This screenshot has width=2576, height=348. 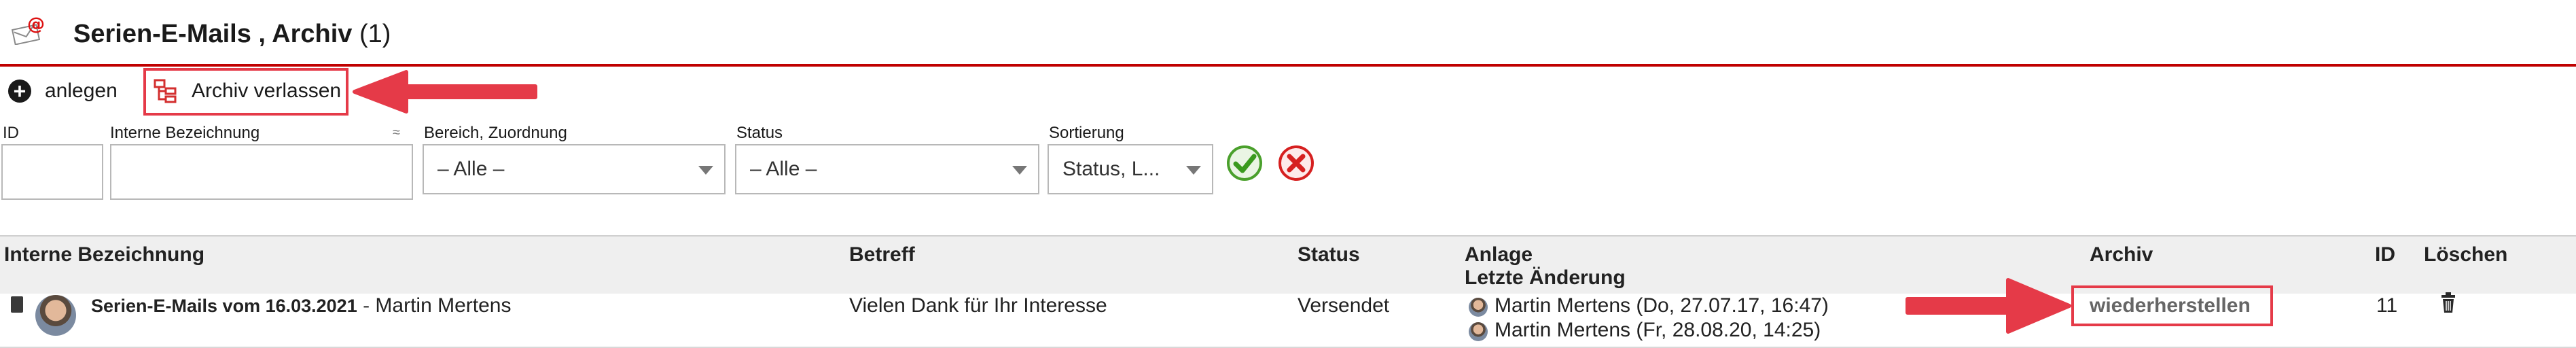 What do you see at coordinates (17, 304) in the screenshot?
I see `document-icon` at bounding box center [17, 304].